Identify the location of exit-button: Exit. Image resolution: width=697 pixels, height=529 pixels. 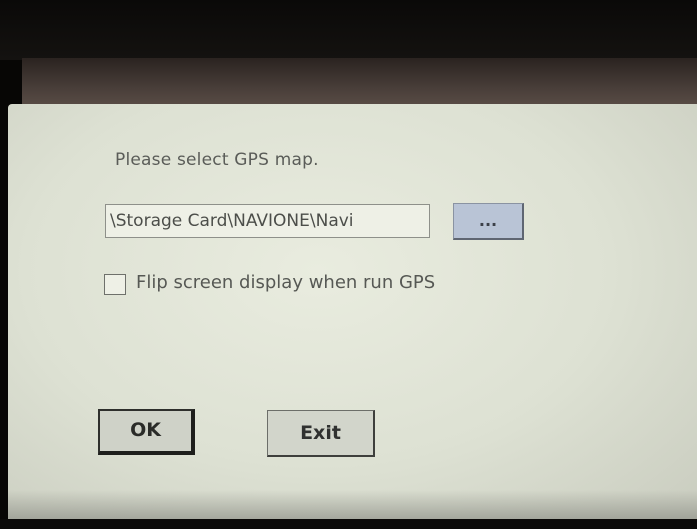
(321, 433).